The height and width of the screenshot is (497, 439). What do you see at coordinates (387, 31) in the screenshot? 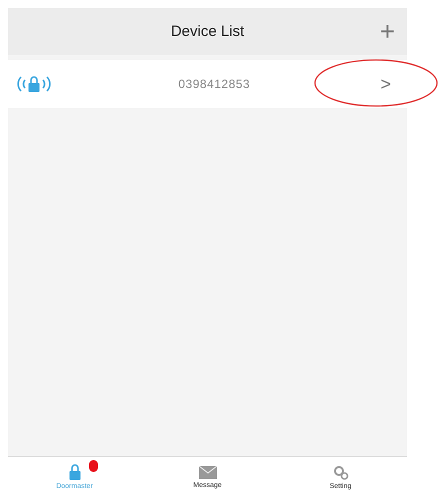
I see `add-button: +` at bounding box center [387, 31].